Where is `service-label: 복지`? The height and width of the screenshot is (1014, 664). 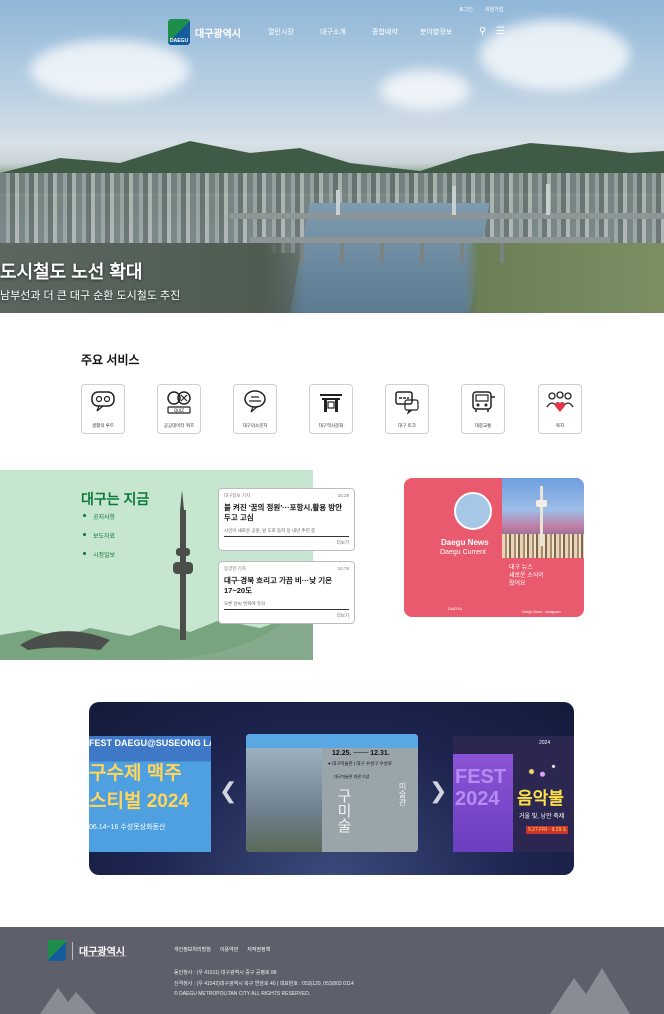 service-label: 복지 is located at coordinates (560, 425).